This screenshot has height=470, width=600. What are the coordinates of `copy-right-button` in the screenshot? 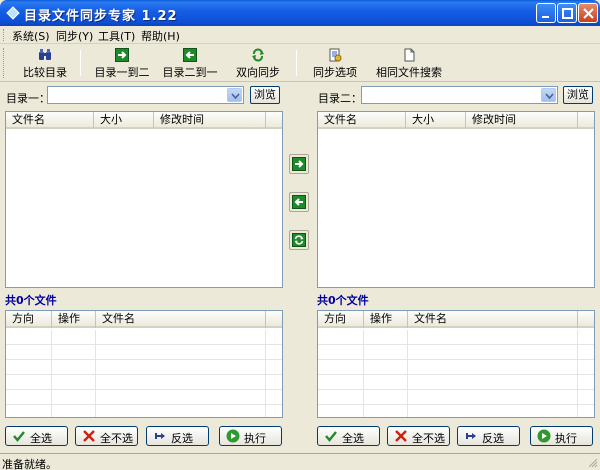 It's located at (299, 164).